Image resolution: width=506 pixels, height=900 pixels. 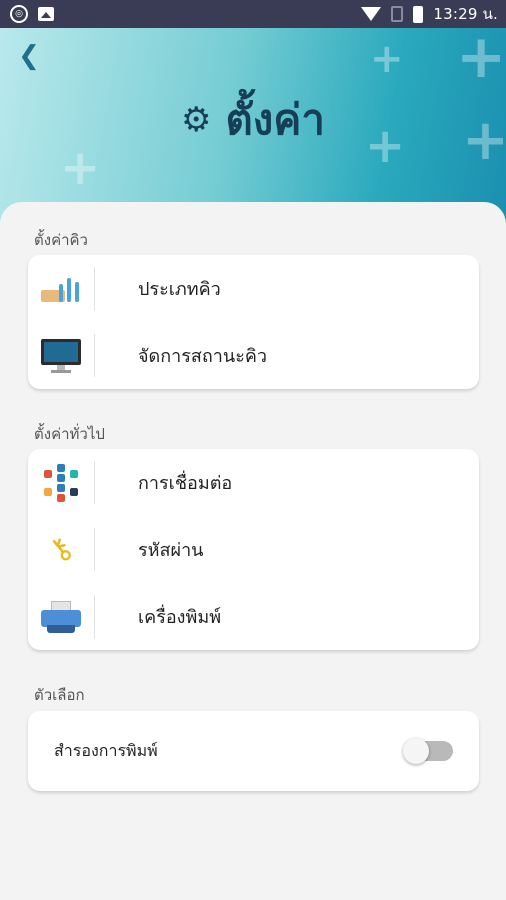 What do you see at coordinates (61, 355) in the screenshot?
I see `monitor-icon` at bounding box center [61, 355].